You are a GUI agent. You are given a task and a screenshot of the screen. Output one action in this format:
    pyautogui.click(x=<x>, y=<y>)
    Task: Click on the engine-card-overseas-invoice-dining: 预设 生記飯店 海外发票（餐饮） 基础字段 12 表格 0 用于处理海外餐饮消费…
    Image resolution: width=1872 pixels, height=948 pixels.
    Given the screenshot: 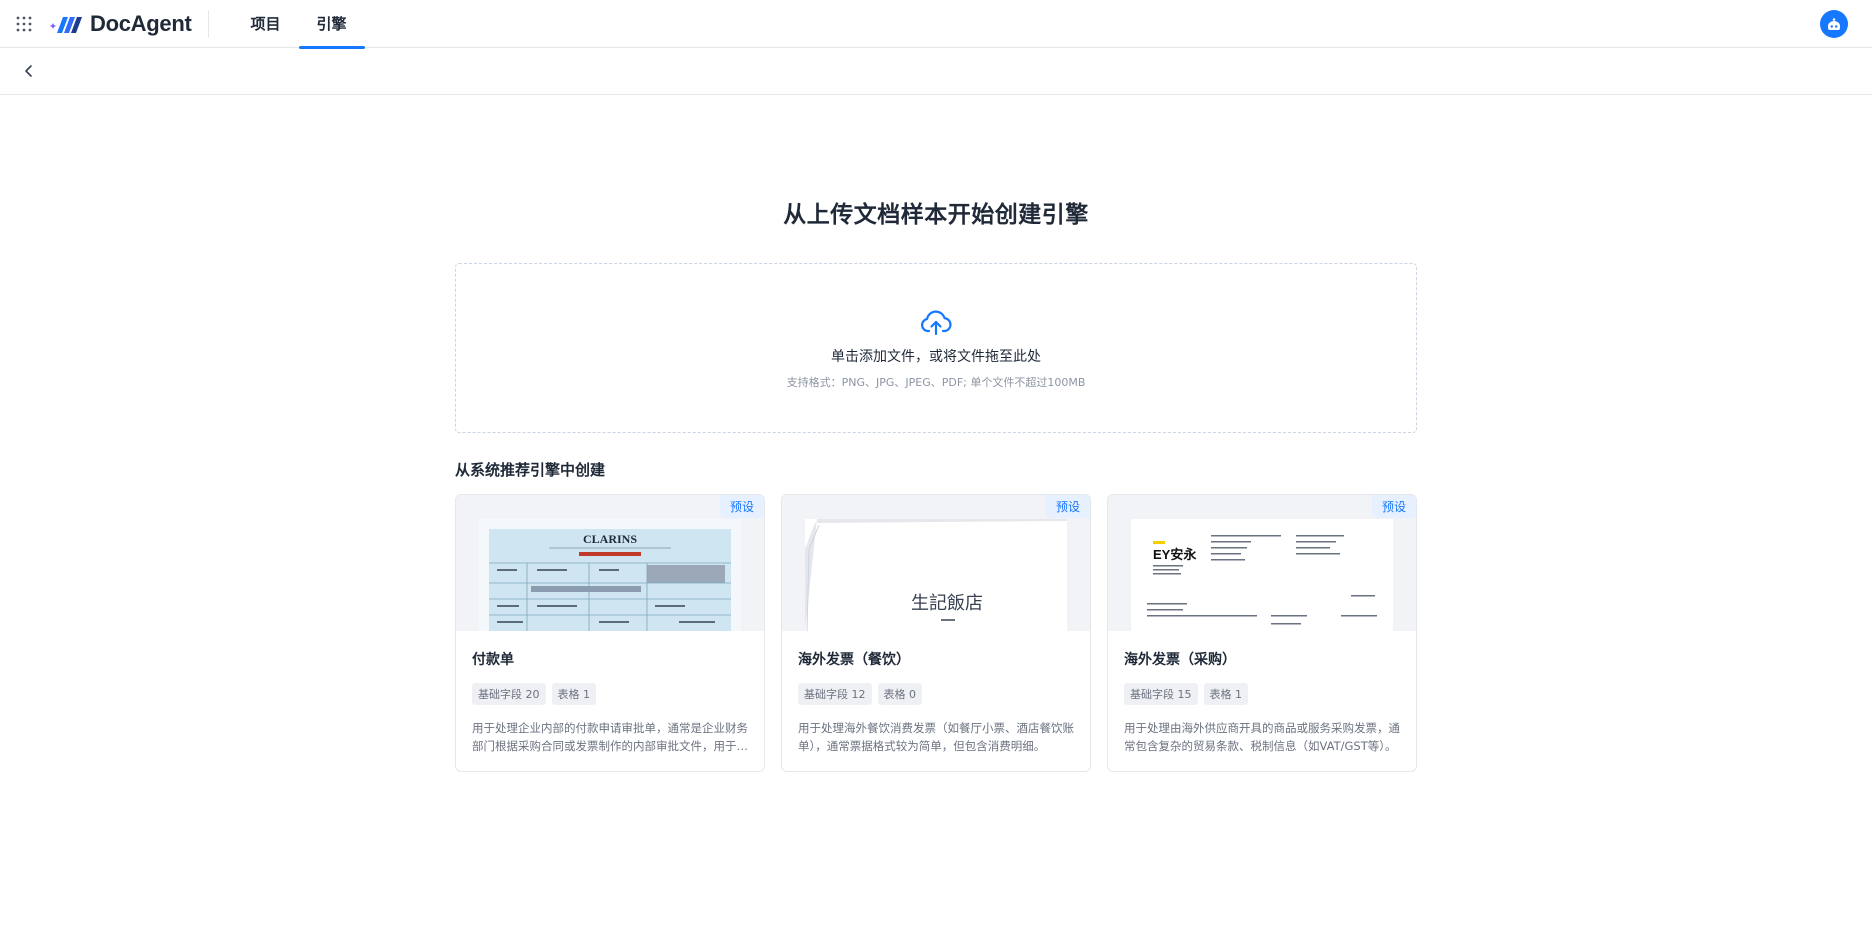 What is the action you would take?
    pyautogui.click(x=936, y=633)
    